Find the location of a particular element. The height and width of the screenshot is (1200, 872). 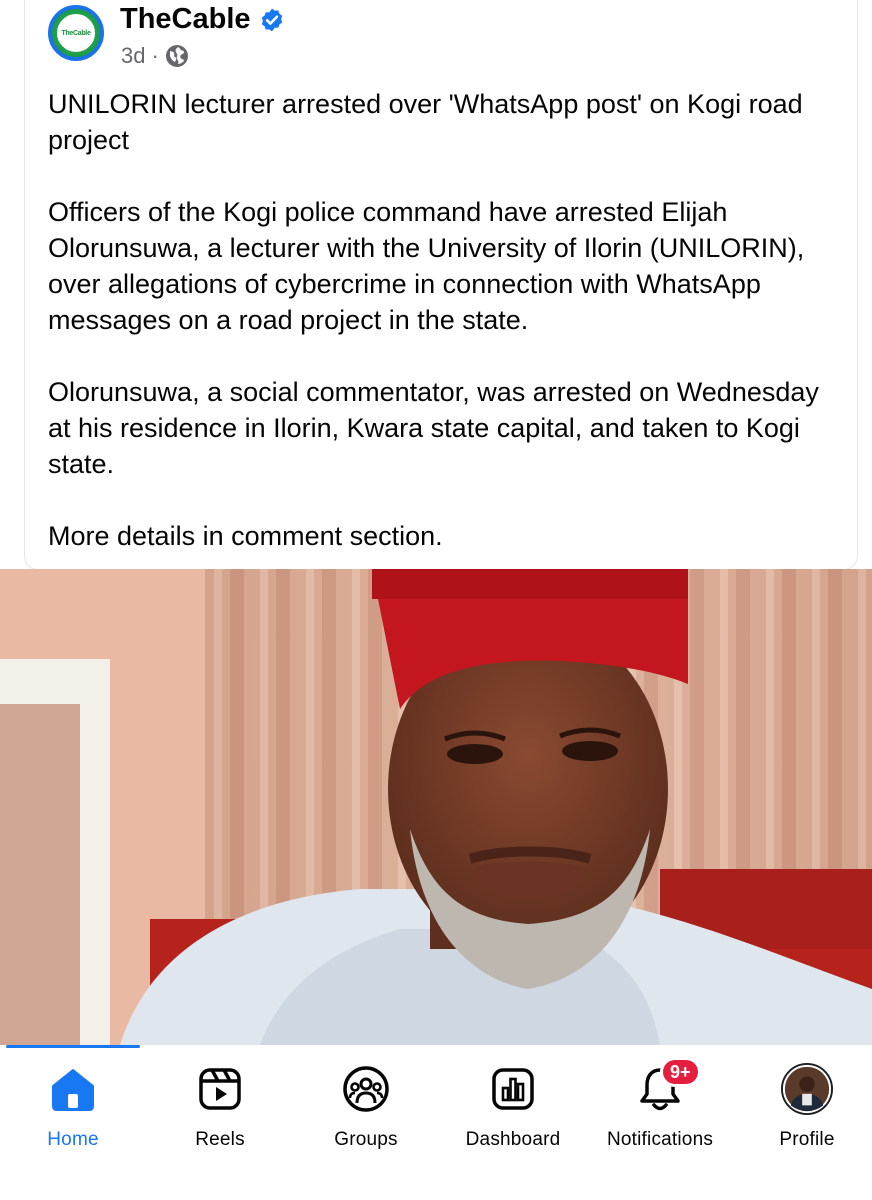

nav-home-label: Home is located at coordinates (73, 1139).